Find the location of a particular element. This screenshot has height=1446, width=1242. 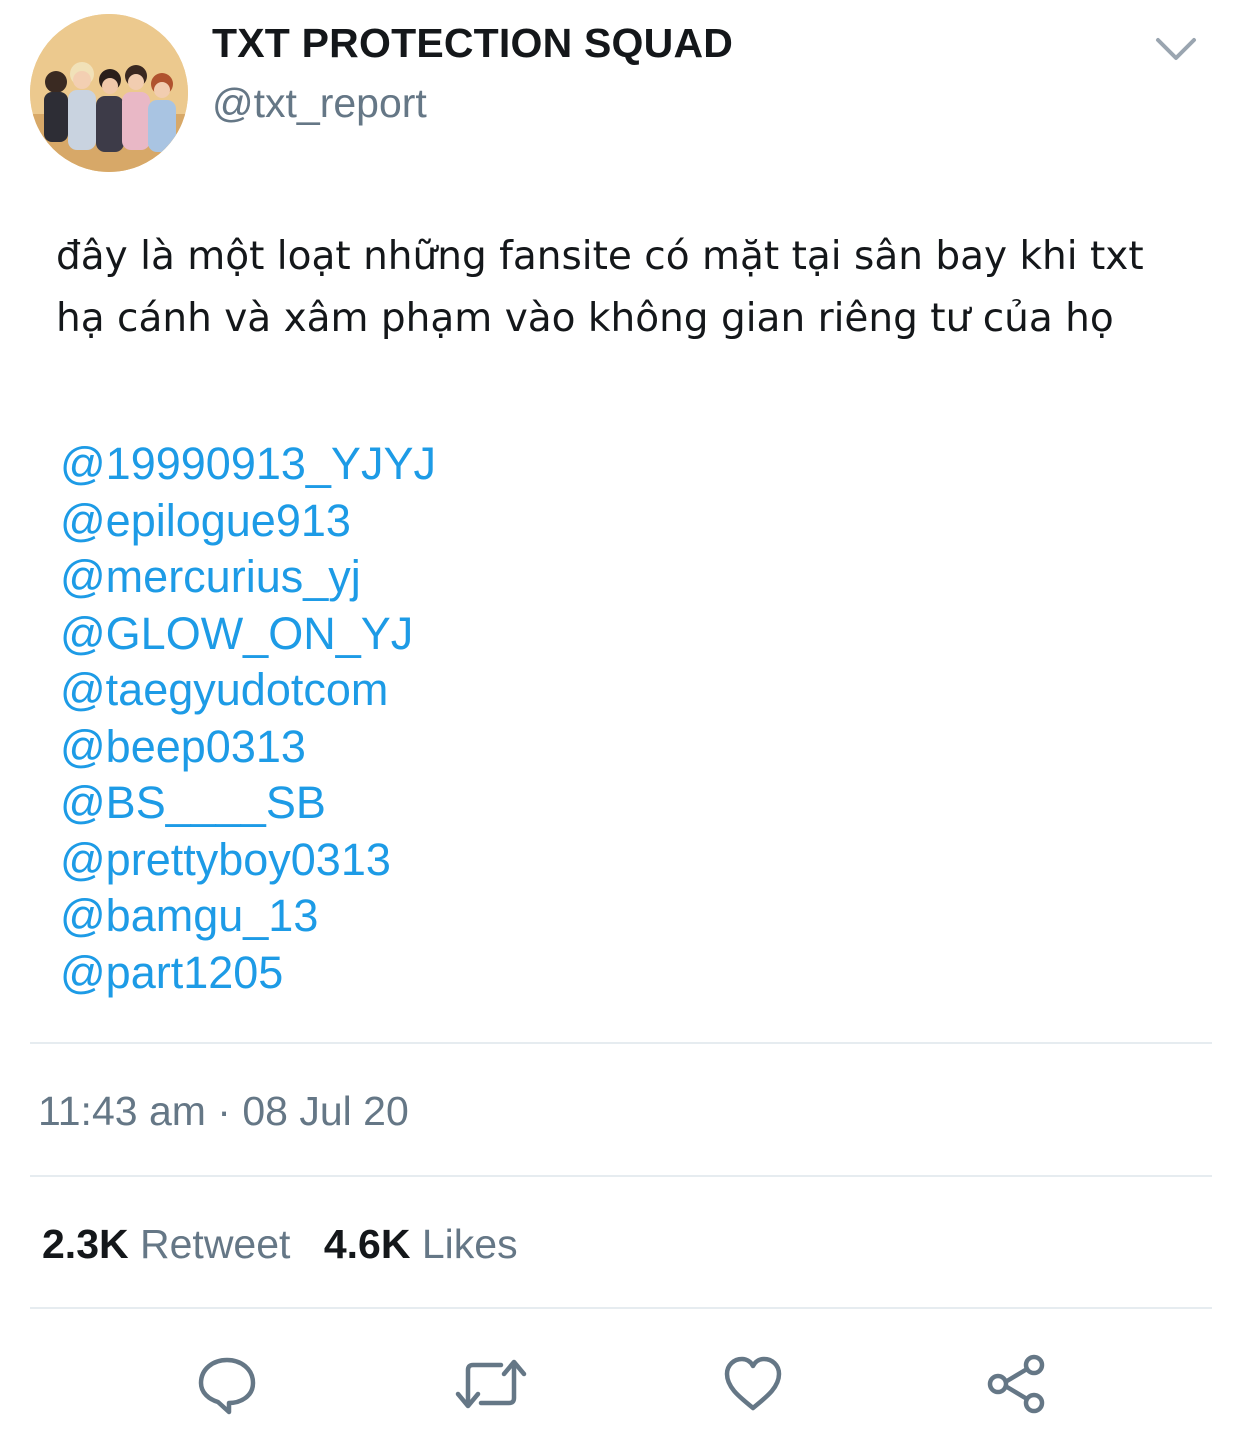

share-icon is located at coordinates (1016, 1384).